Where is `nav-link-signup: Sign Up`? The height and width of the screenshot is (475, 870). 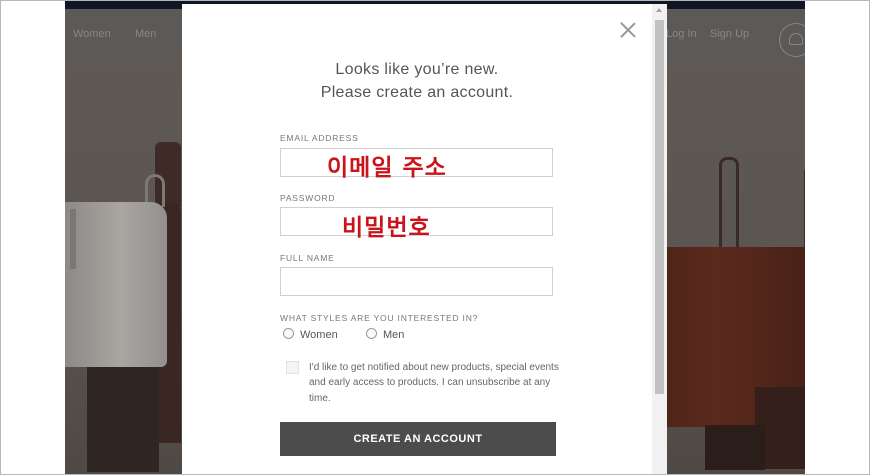
nav-link-signup: Sign Up is located at coordinates (729, 34).